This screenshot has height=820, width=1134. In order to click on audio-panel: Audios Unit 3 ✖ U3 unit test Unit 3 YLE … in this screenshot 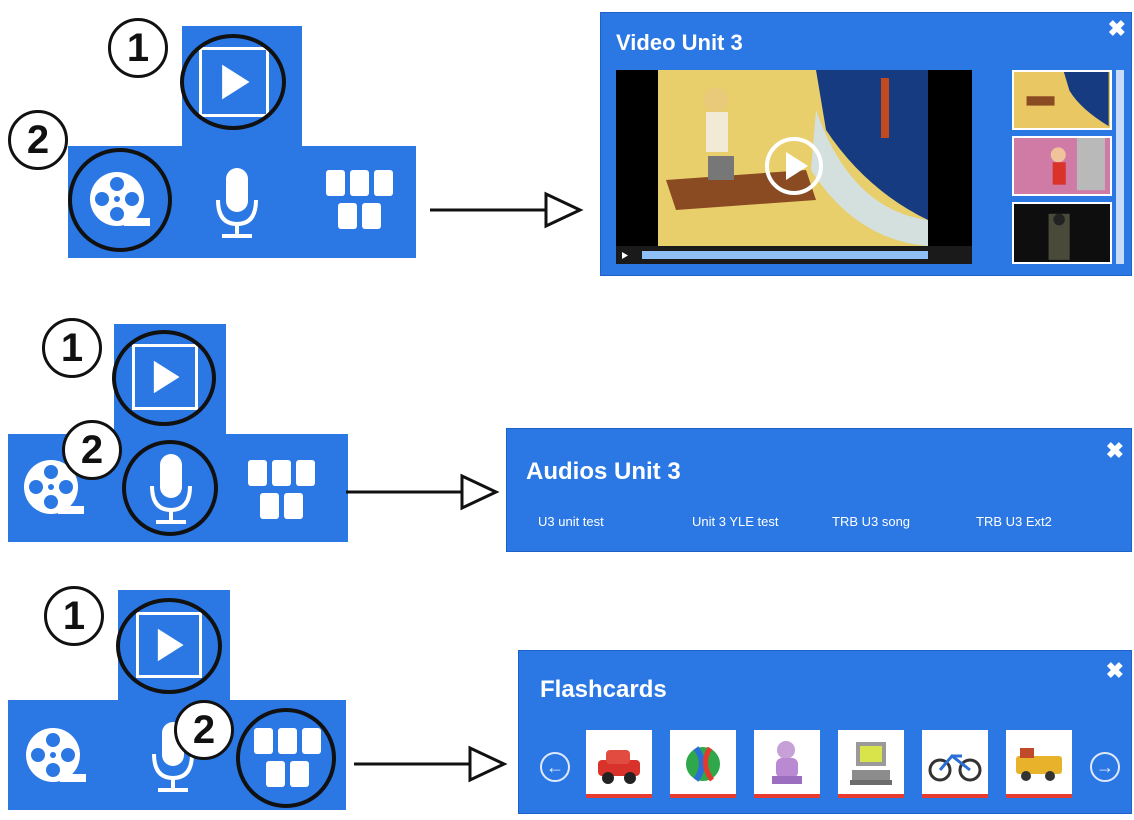, I will do `click(819, 490)`.